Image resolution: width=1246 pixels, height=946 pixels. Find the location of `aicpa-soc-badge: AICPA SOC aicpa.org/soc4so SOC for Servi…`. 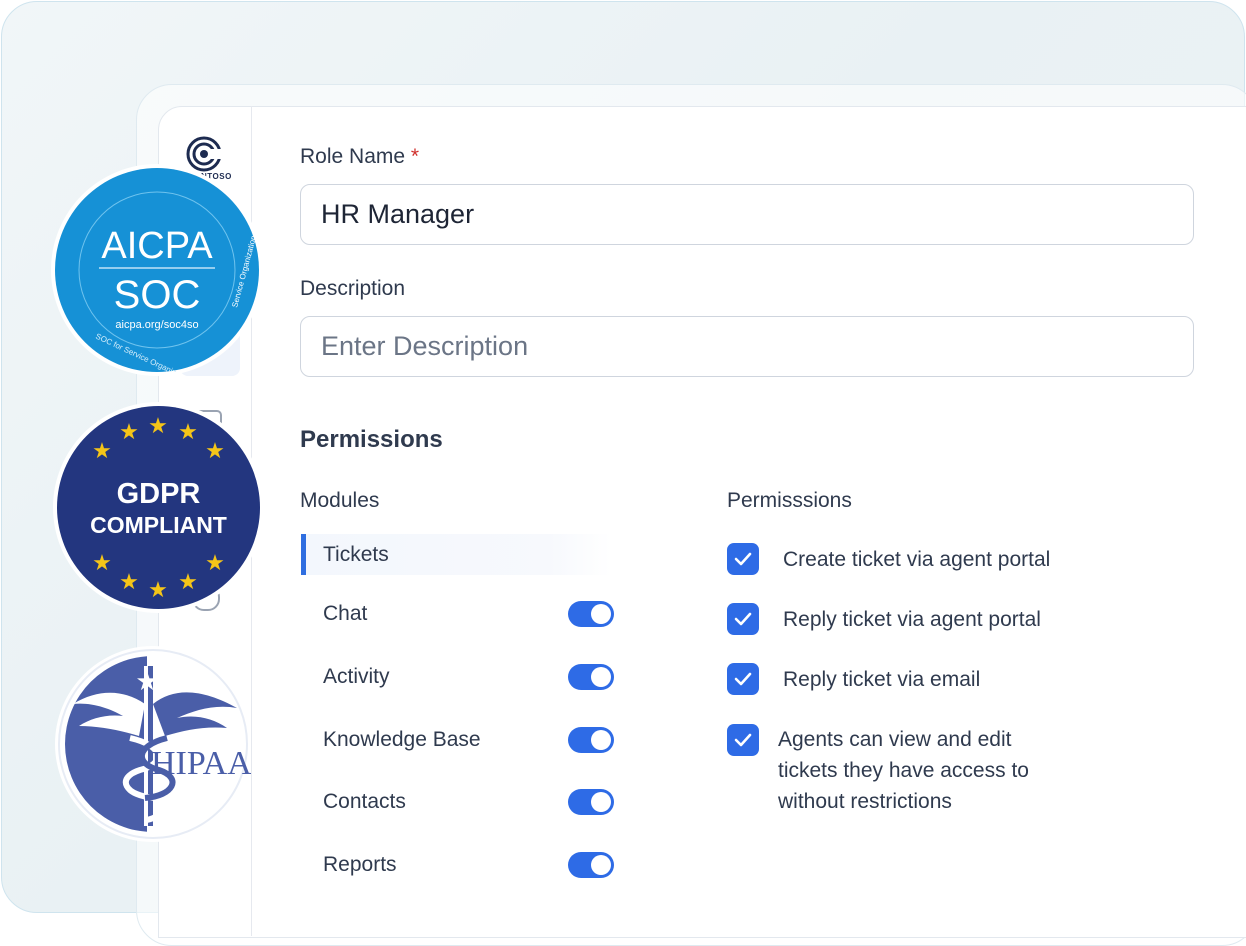

aicpa-soc-badge: AICPA SOC aicpa.org/soc4so SOC for Servi… is located at coordinates (157, 277).